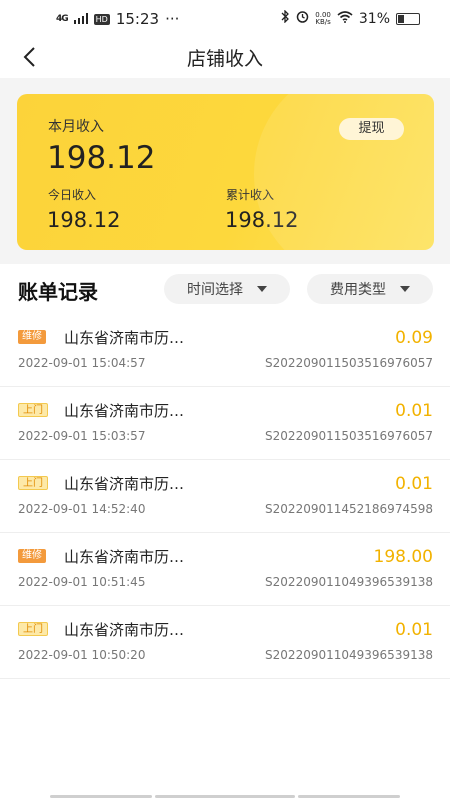  Describe the element at coordinates (401, 18) in the screenshot. I see `battery-fill` at that location.